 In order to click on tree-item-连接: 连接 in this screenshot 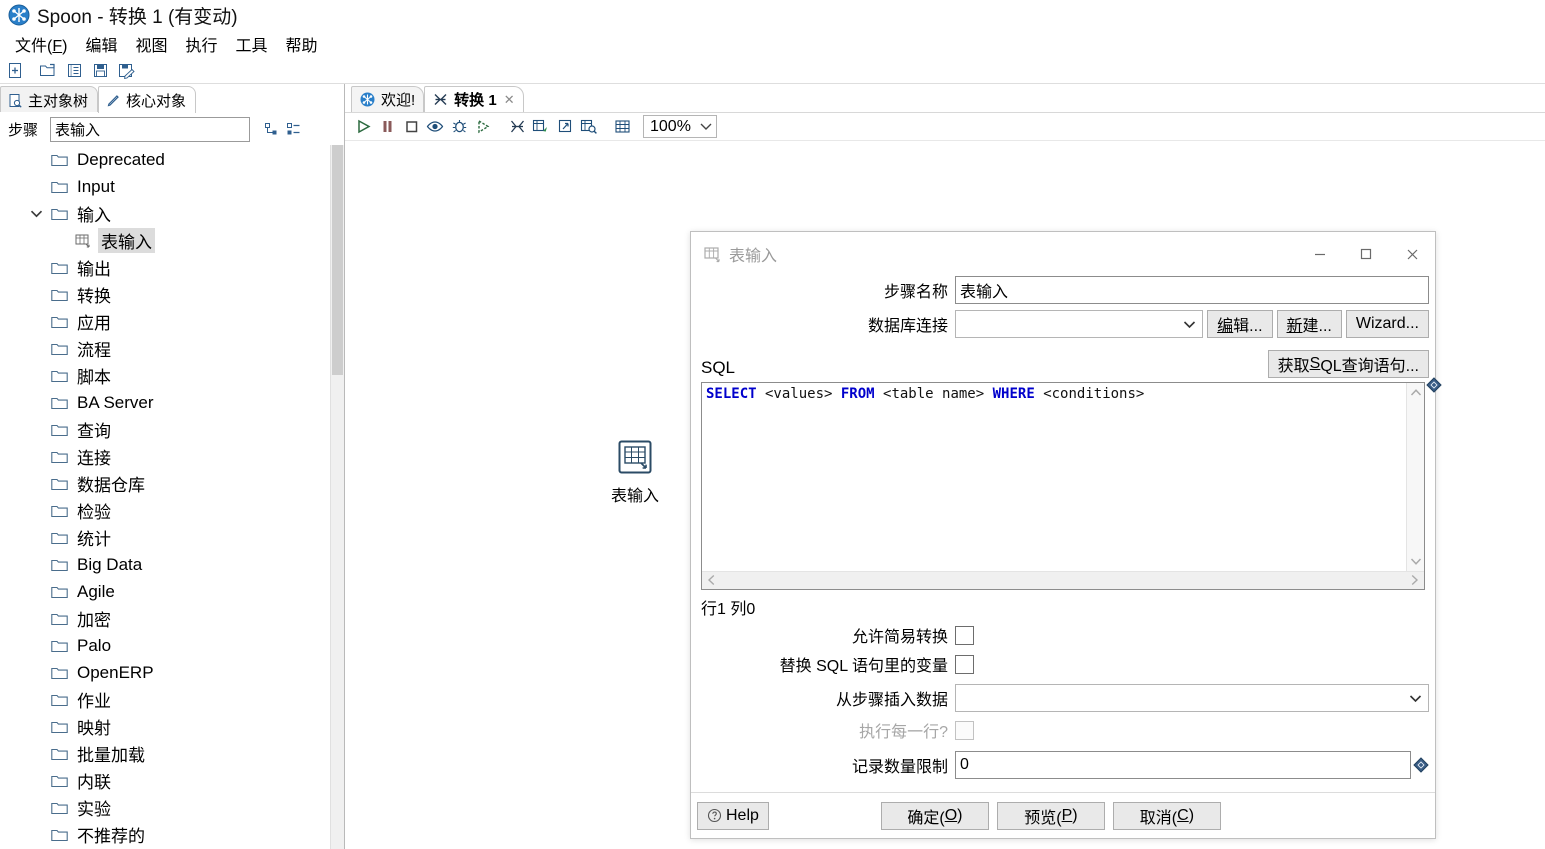, I will do `click(172, 456)`.